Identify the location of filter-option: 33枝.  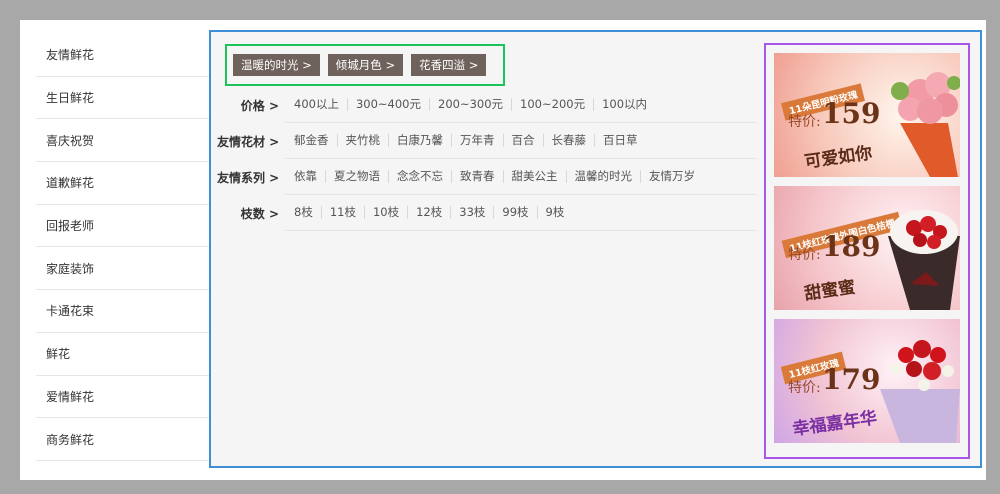
(471, 212).